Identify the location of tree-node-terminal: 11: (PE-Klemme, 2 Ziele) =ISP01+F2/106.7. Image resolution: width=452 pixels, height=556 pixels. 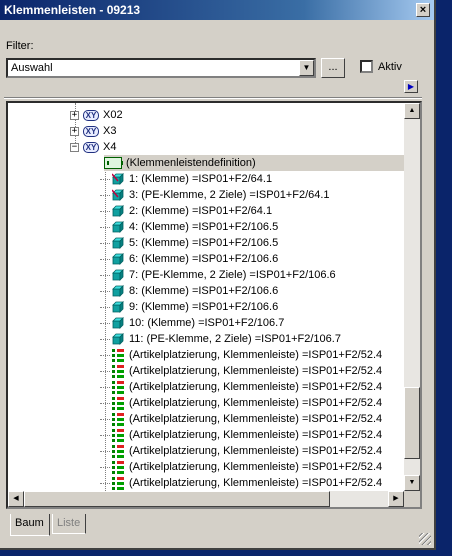
(226, 339).